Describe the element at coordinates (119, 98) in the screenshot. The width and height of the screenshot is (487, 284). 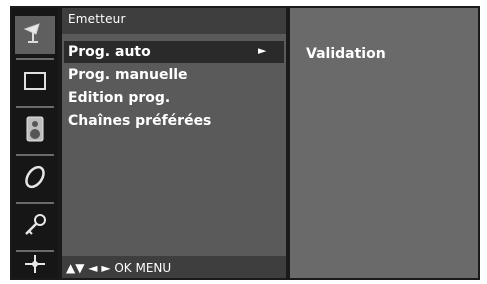
I see `menu-item-edition-prog: Edition prog.` at that location.